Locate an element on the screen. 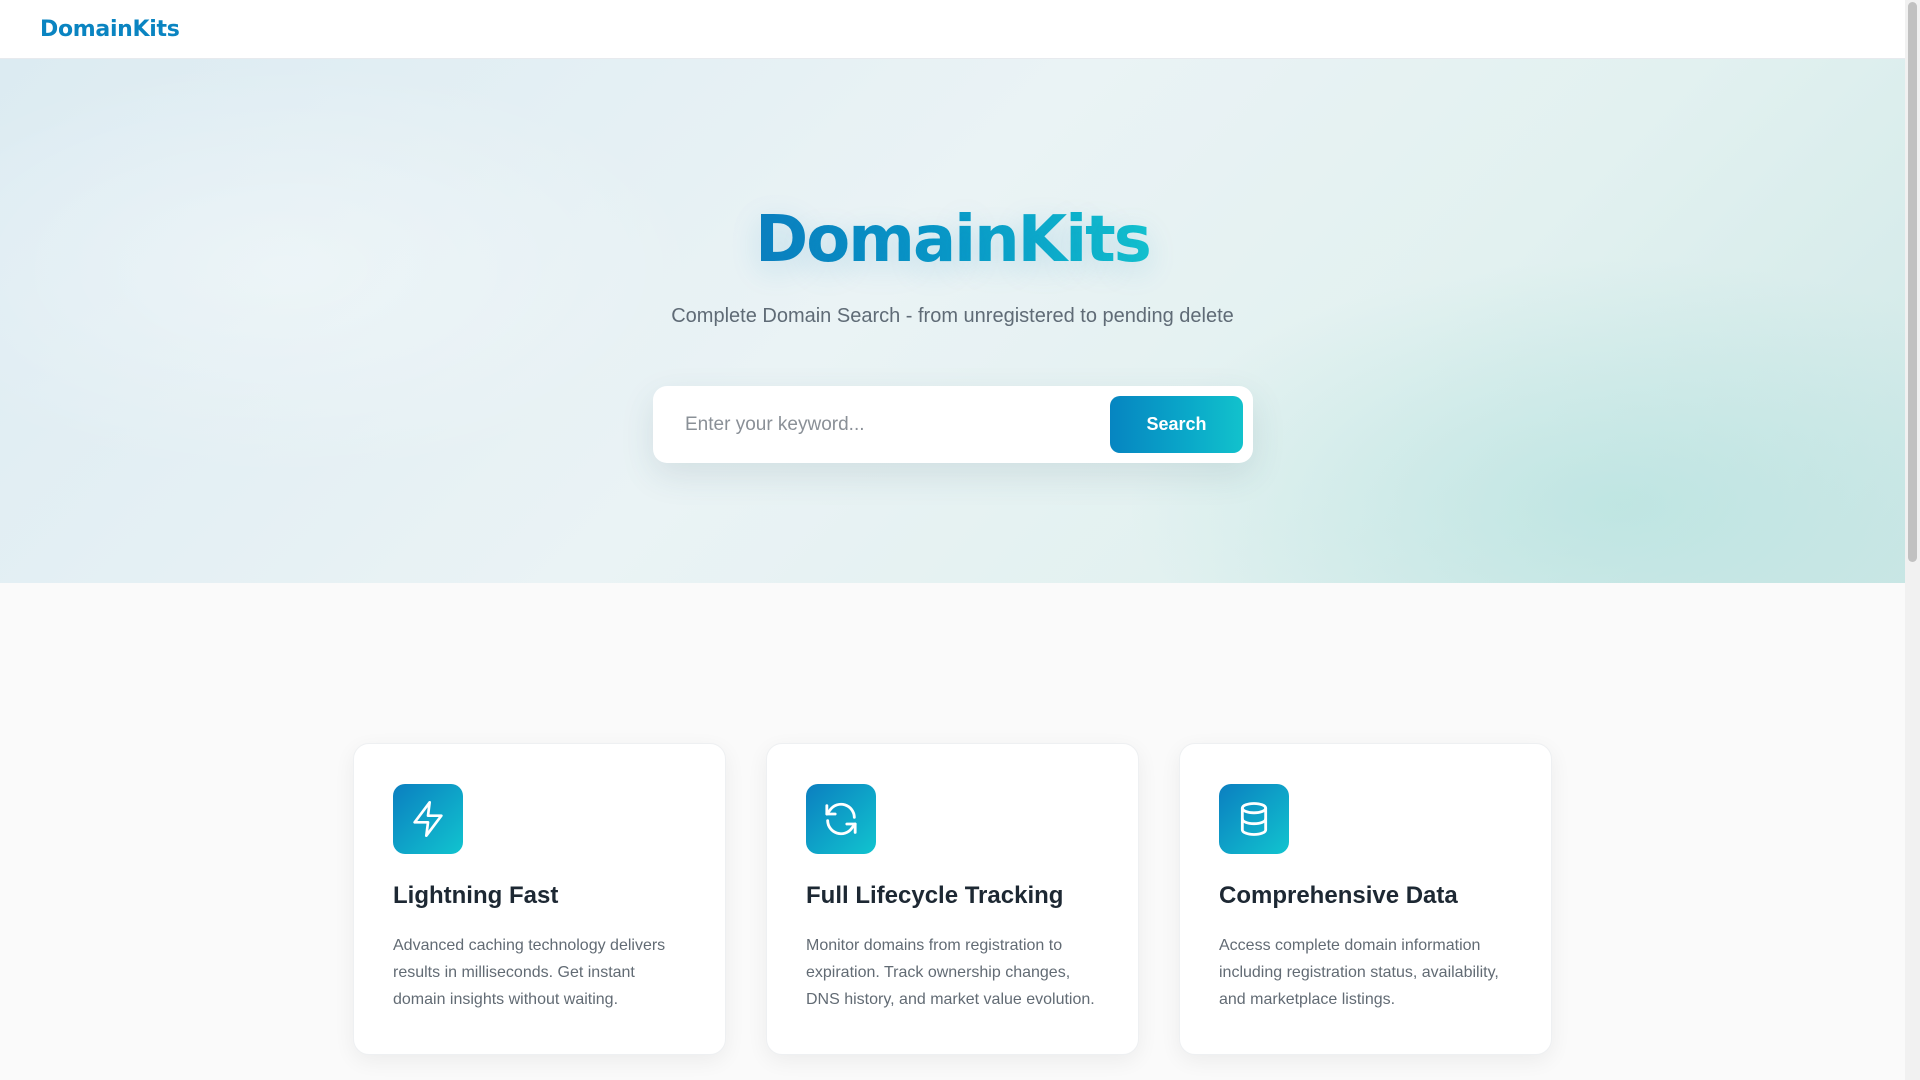 The width and height of the screenshot is (1920, 1080). search-button: Search is located at coordinates (1176, 424).